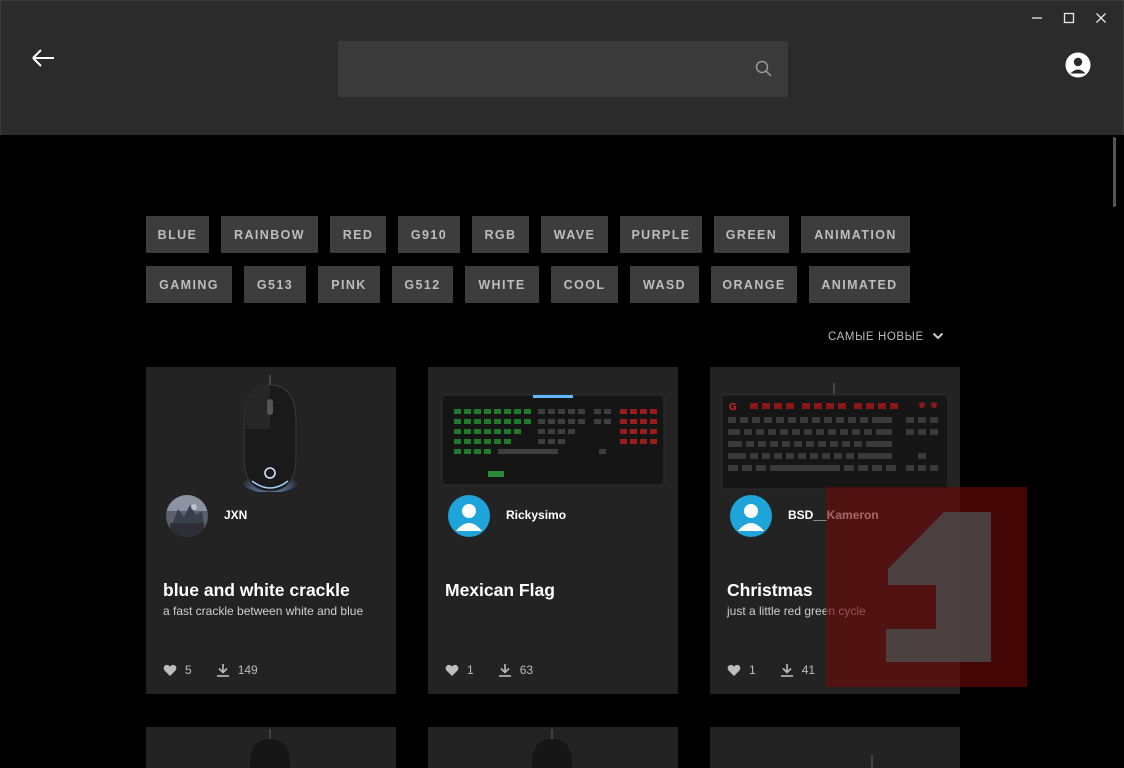 The width and height of the screenshot is (1124, 768). I want to click on tag-orange: ORANGE, so click(754, 284).